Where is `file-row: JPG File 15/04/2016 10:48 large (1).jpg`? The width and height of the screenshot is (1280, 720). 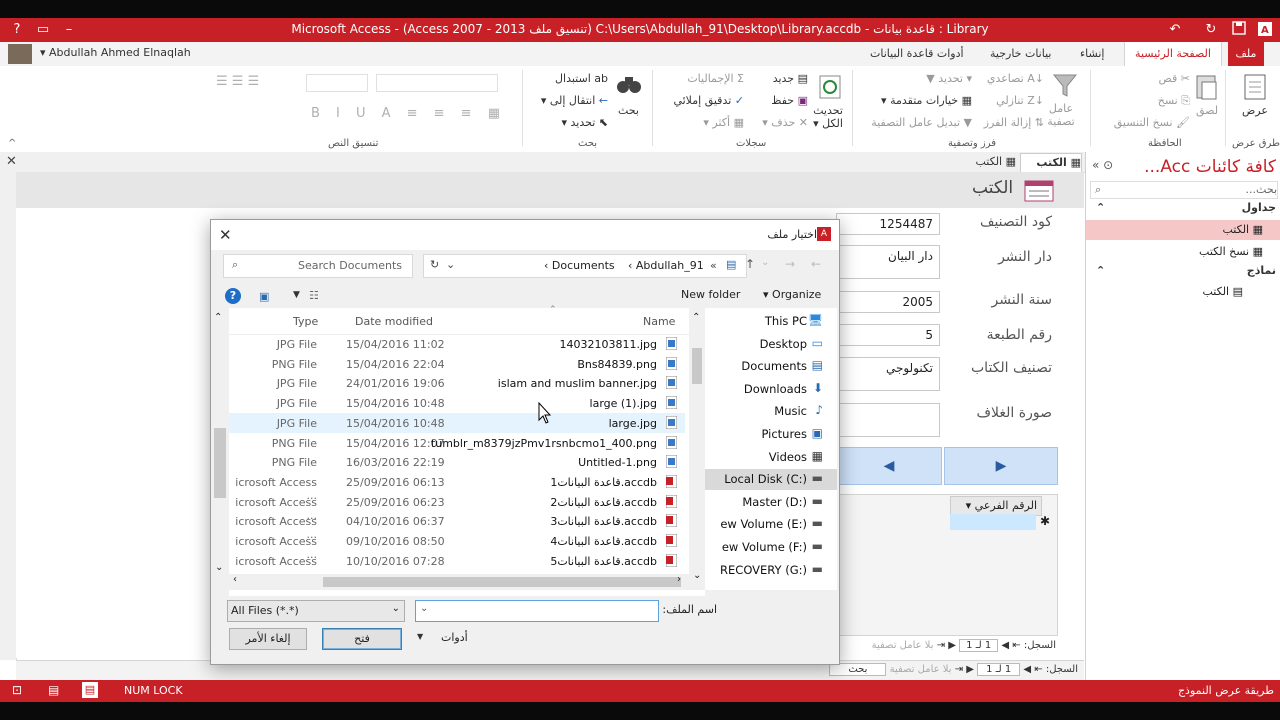 file-row: JPG File 15/04/2016 10:48 large (1).jpg is located at coordinates (457, 403).